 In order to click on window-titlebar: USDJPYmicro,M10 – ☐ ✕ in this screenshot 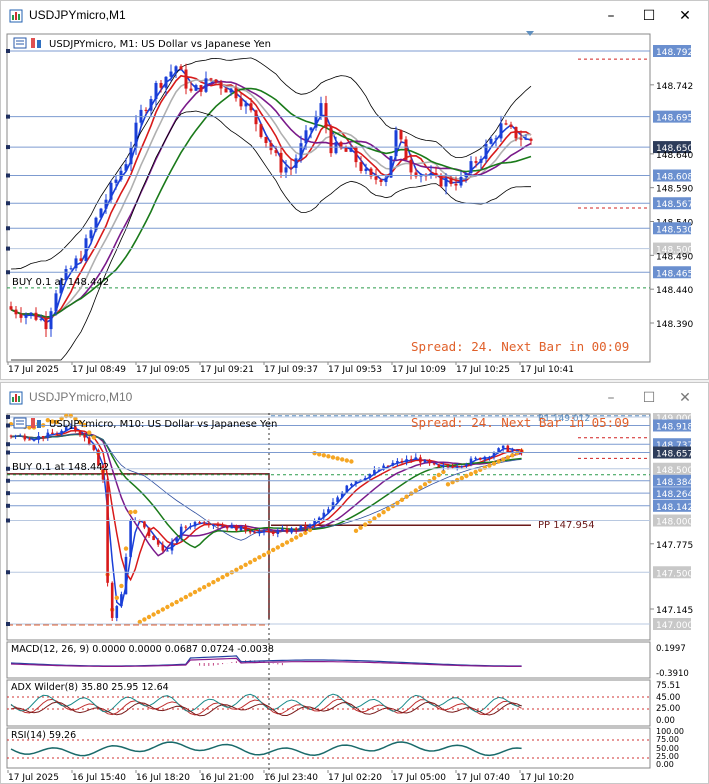, I will do `click(354, 398)`.